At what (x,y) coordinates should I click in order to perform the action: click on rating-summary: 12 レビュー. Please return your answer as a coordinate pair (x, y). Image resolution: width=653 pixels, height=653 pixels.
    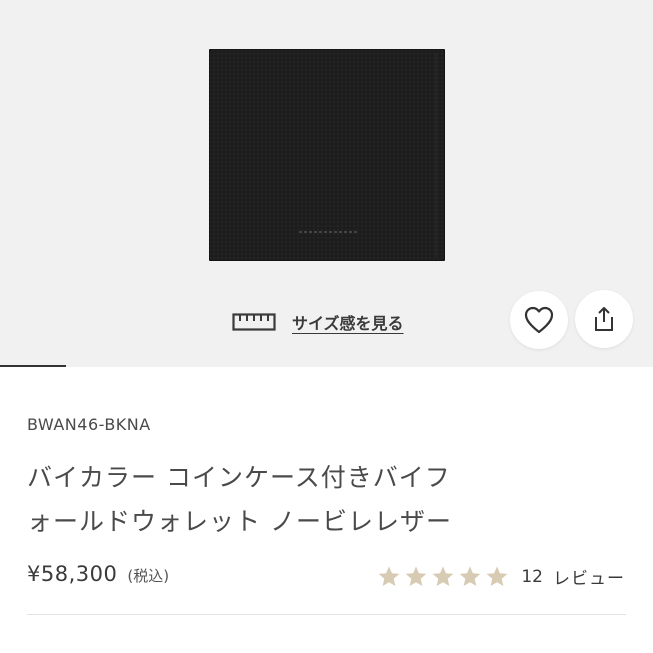
    Looking at the image, I should click on (501, 576).